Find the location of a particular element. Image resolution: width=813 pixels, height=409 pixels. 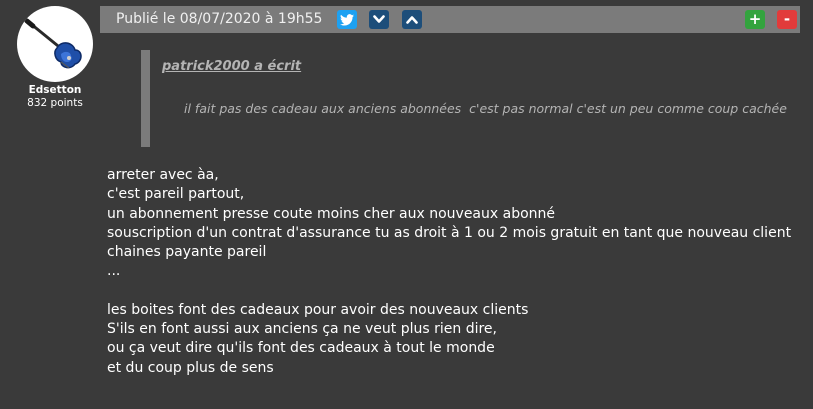

twitter-share-button is located at coordinates (347, 19).